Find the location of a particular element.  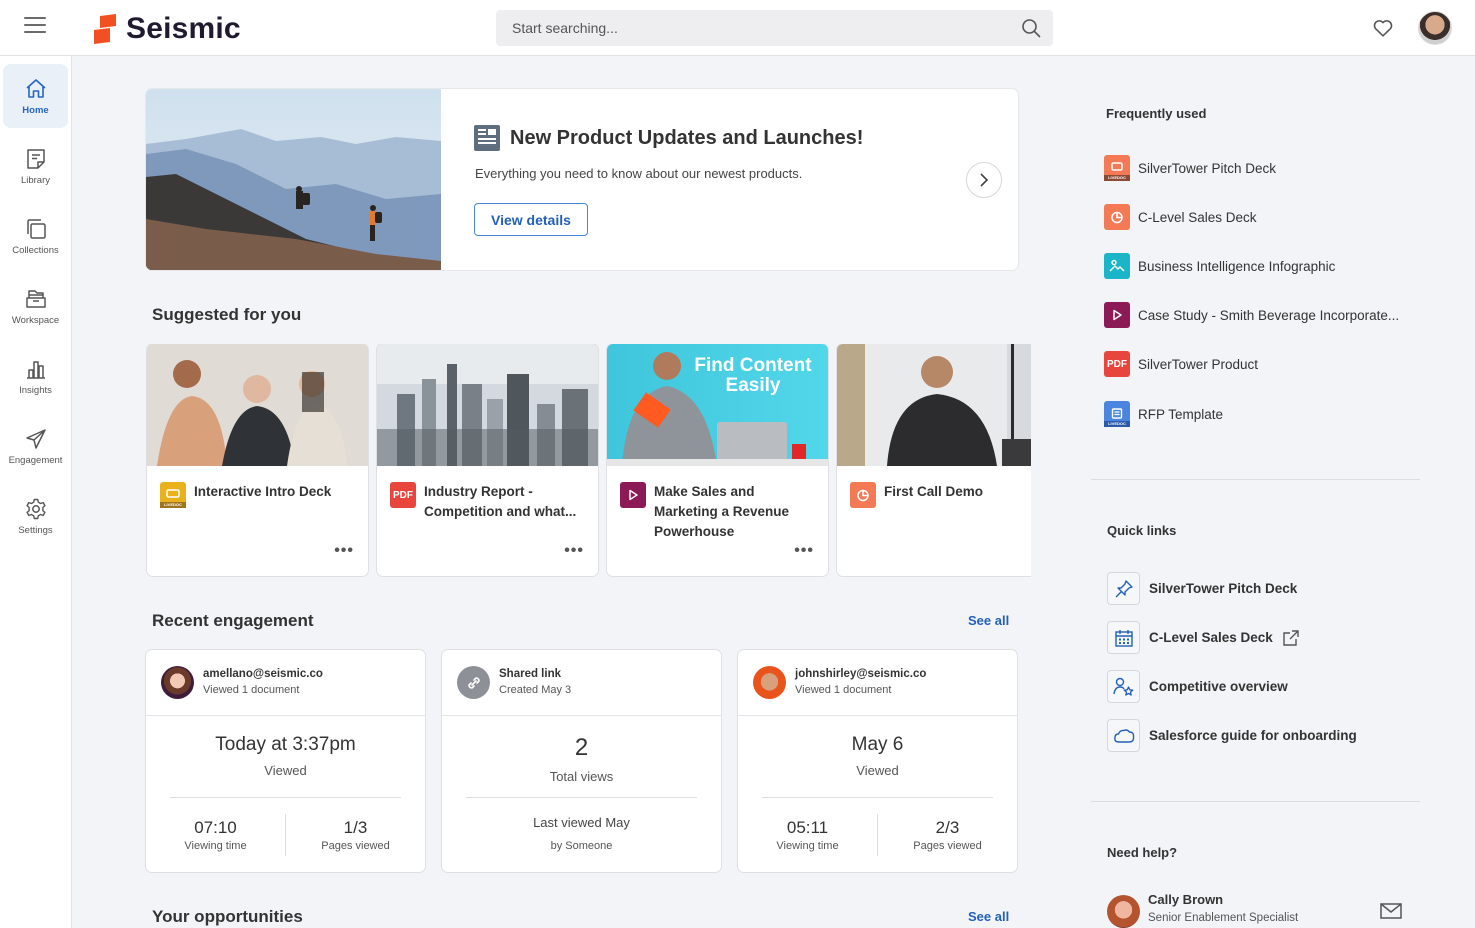

sidebar-item-insights: Insights is located at coordinates (35, 376).